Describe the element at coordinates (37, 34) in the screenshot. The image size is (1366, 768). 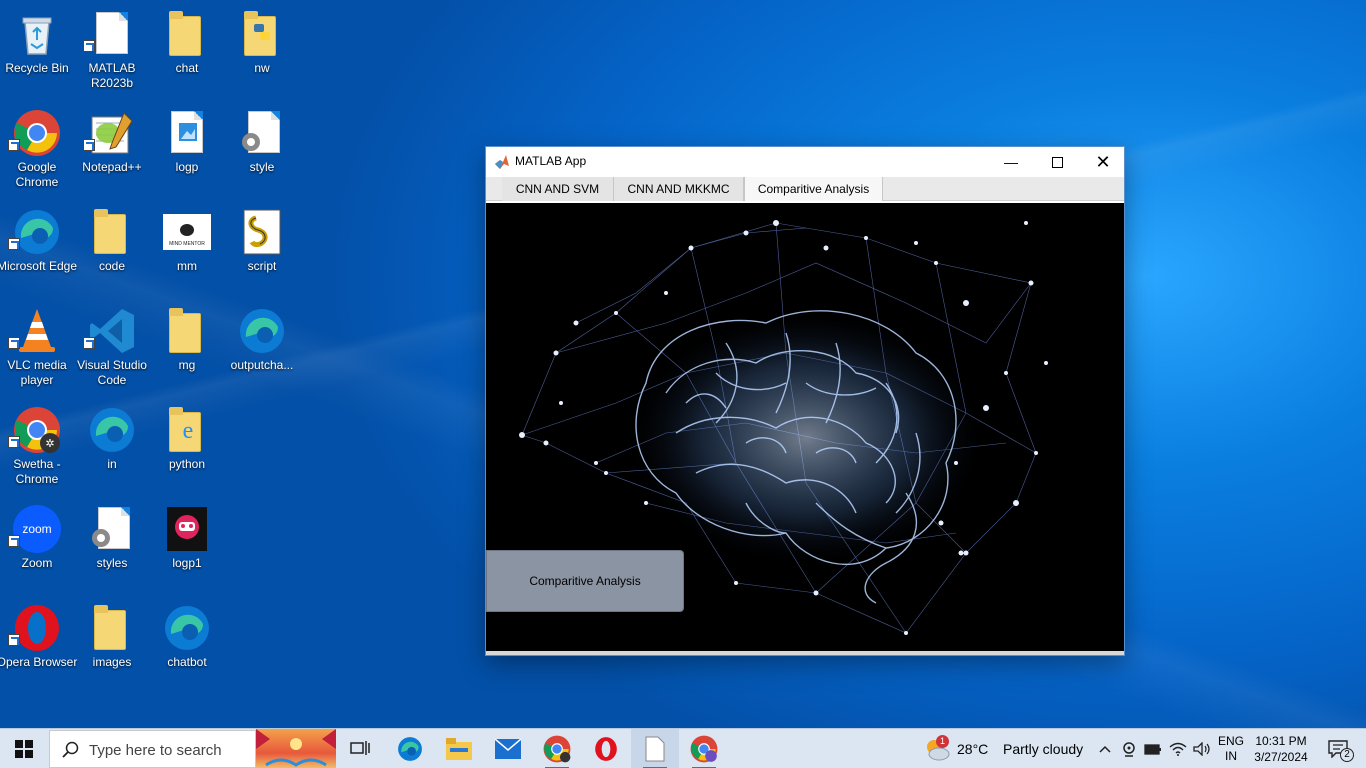
I see `recycle-bin-icon` at that location.